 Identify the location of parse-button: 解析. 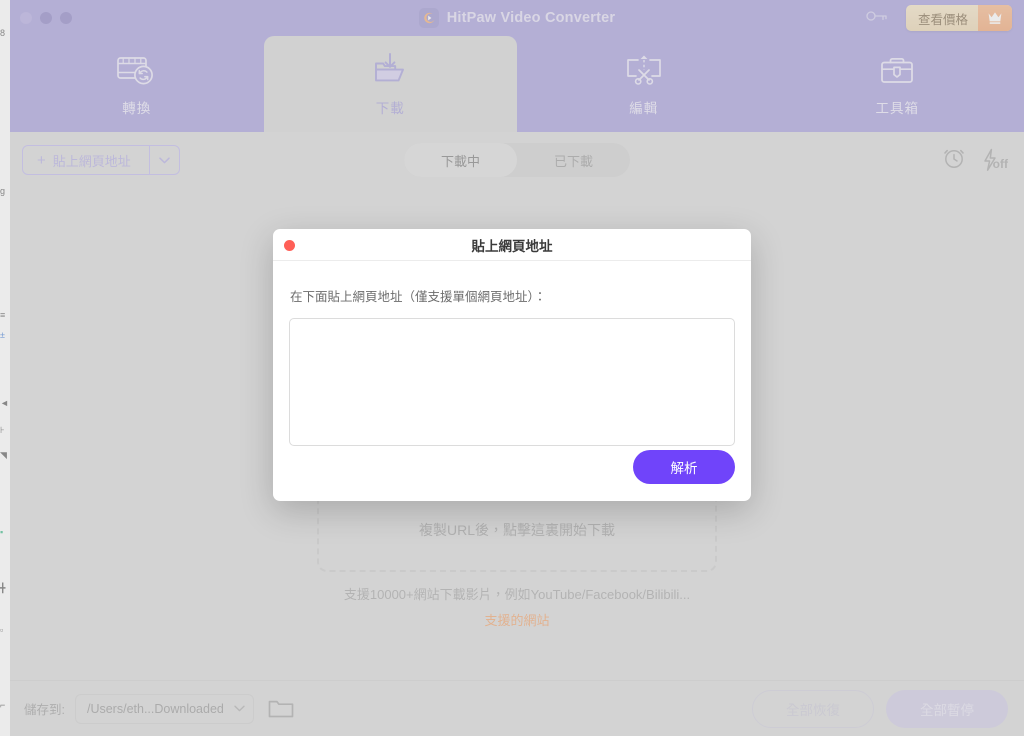
(684, 467).